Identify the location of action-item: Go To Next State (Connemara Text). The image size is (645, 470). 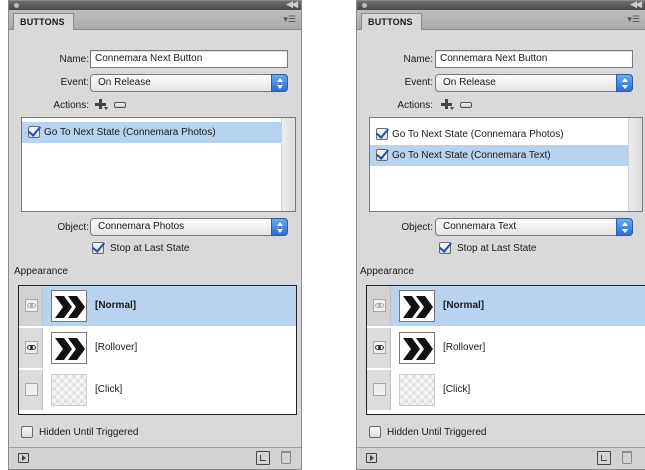
(499, 155).